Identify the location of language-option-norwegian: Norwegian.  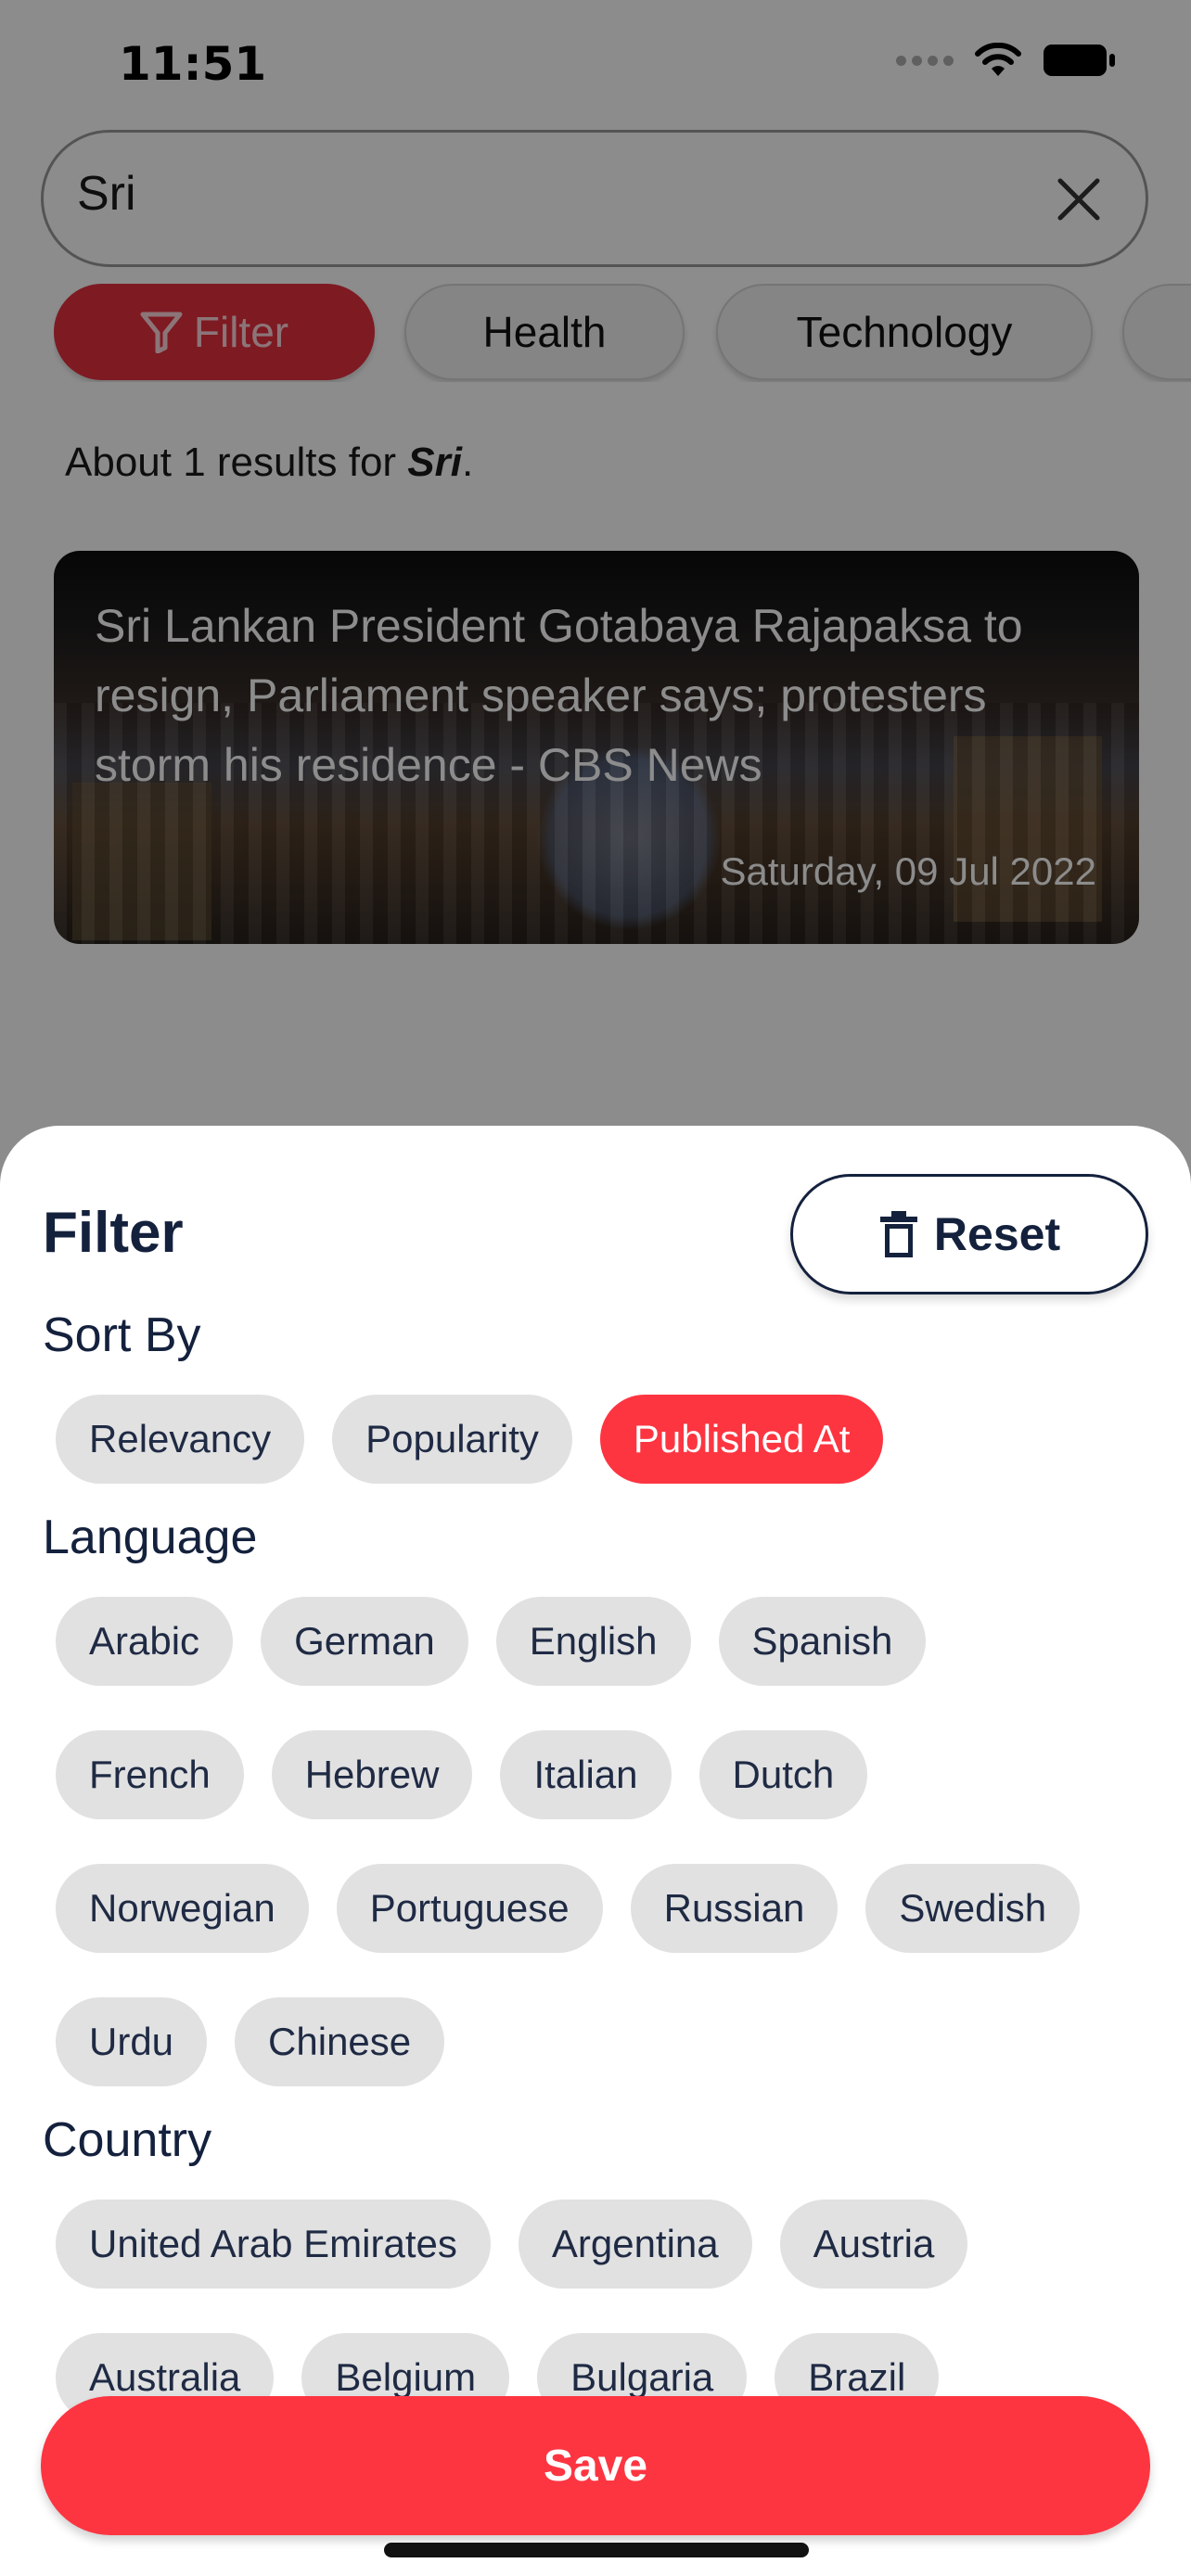
(183, 1909).